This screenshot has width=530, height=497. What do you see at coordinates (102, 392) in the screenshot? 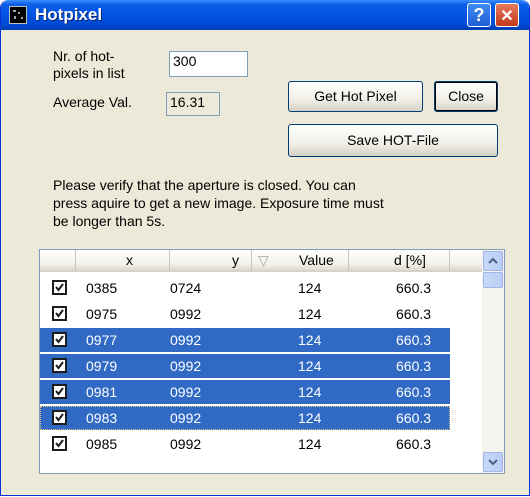
I see `cell-x: 0981` at bounding box center [102, 392].